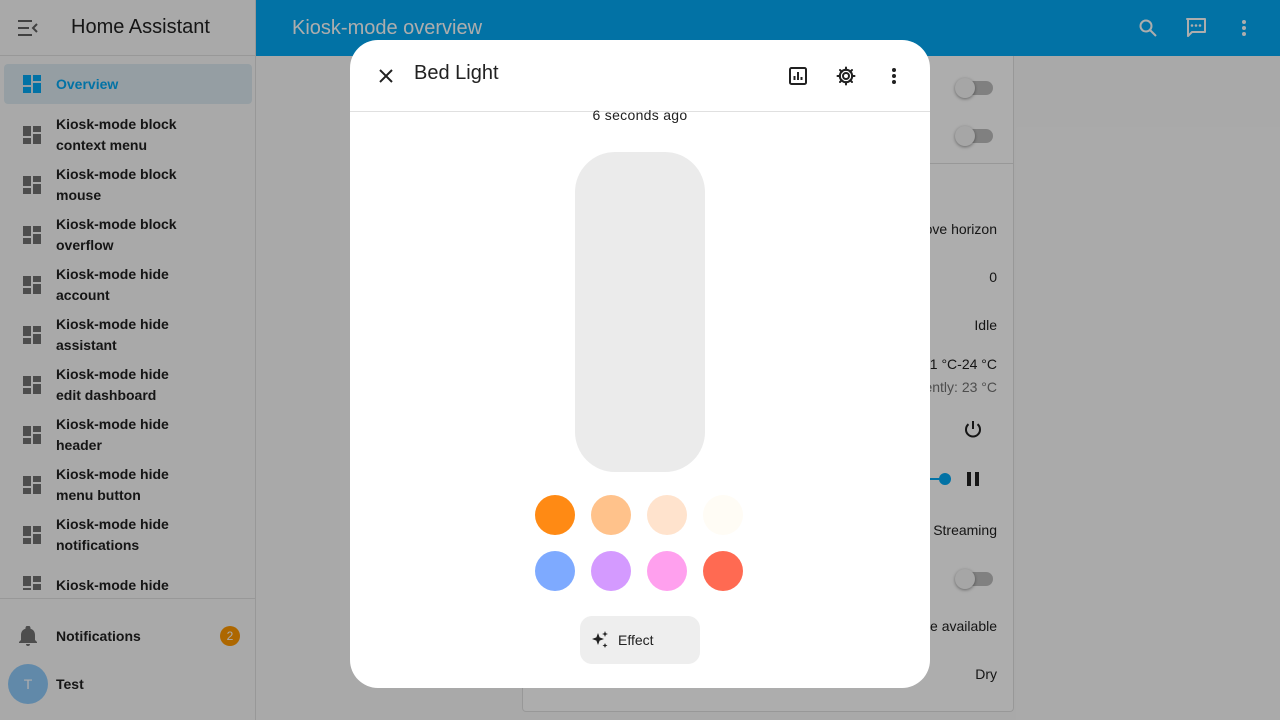 The width and height of the screenshot is (1280, 720). Describe the element at coordinates (640, 115) in the screenshot. I see `last-changed: 6 seconds ago` at that location.